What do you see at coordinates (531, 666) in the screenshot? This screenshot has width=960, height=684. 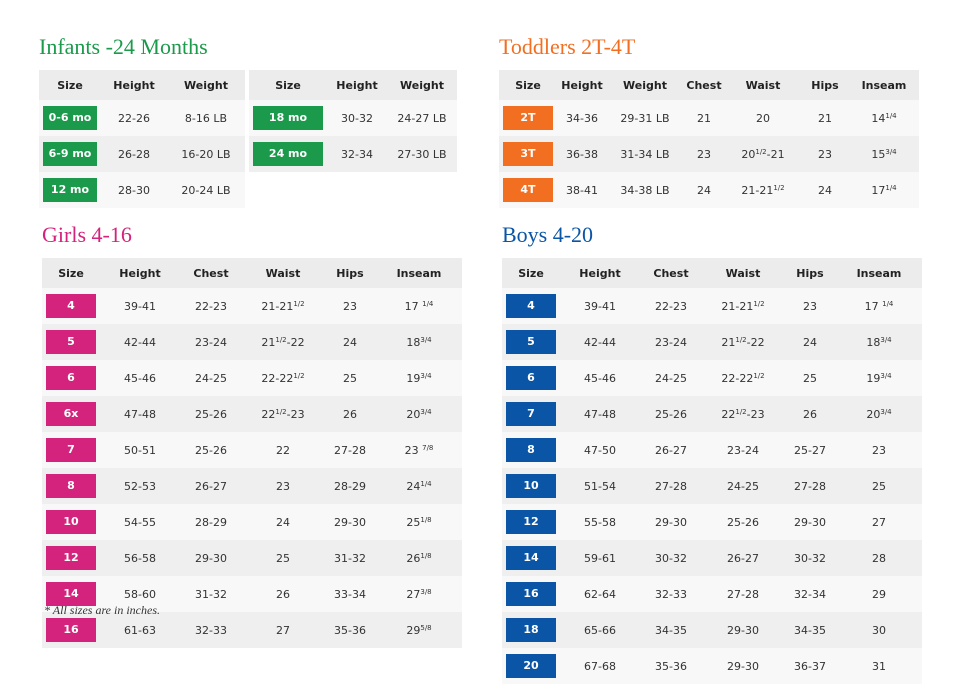 I see `size-cell: 20` at bounding box center [531, 666].